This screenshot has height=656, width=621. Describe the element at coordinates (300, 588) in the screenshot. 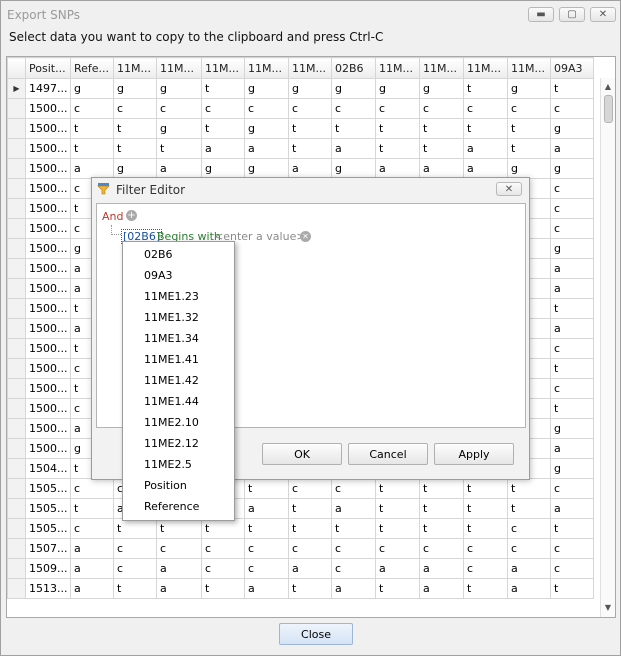

I see `table-row: 1513... a t a t a t a t a t a t` at that location.